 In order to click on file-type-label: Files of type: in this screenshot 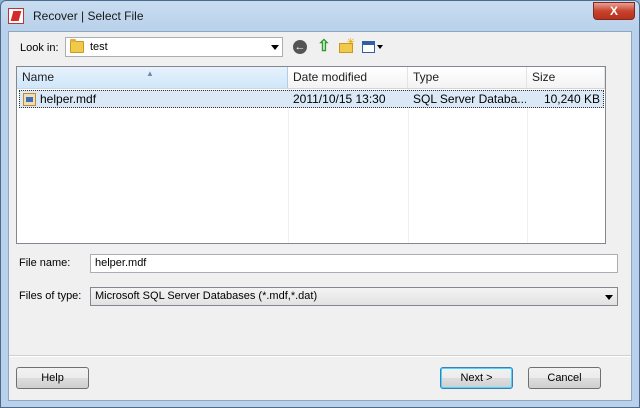, I will do `click(50, 296)`.